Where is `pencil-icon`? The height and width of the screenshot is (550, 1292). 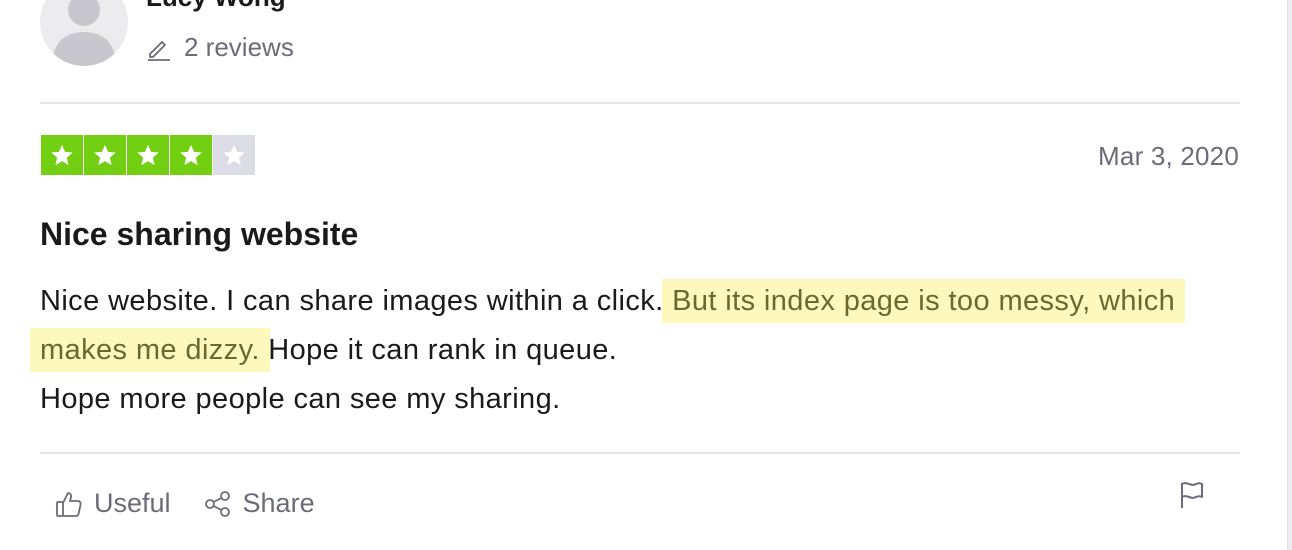
pencil-icon is located at coordinates (159, 48).